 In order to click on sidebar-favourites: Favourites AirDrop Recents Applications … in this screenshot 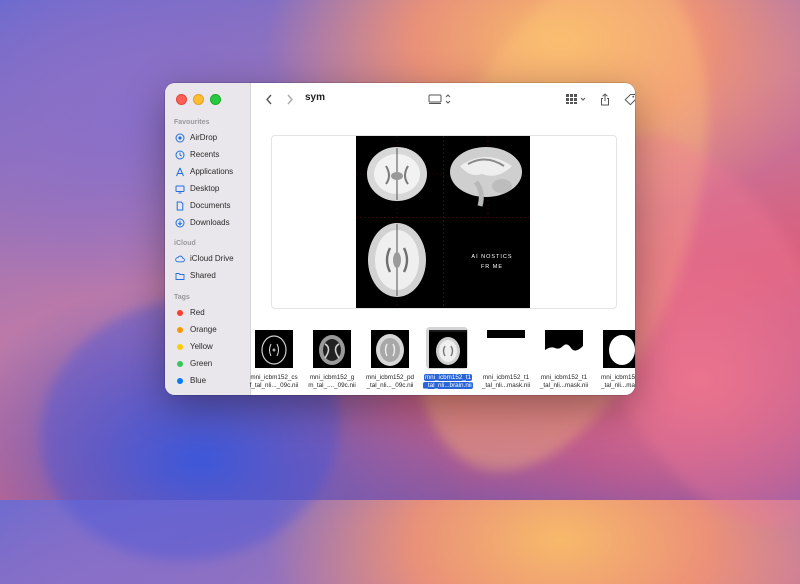, I will do `click(207, 174)`.